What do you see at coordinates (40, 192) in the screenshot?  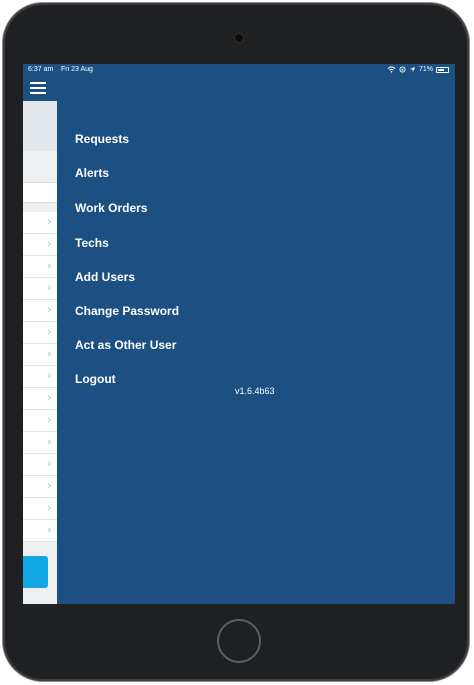 I see `background-search-field` at bounding box center [40, 192].